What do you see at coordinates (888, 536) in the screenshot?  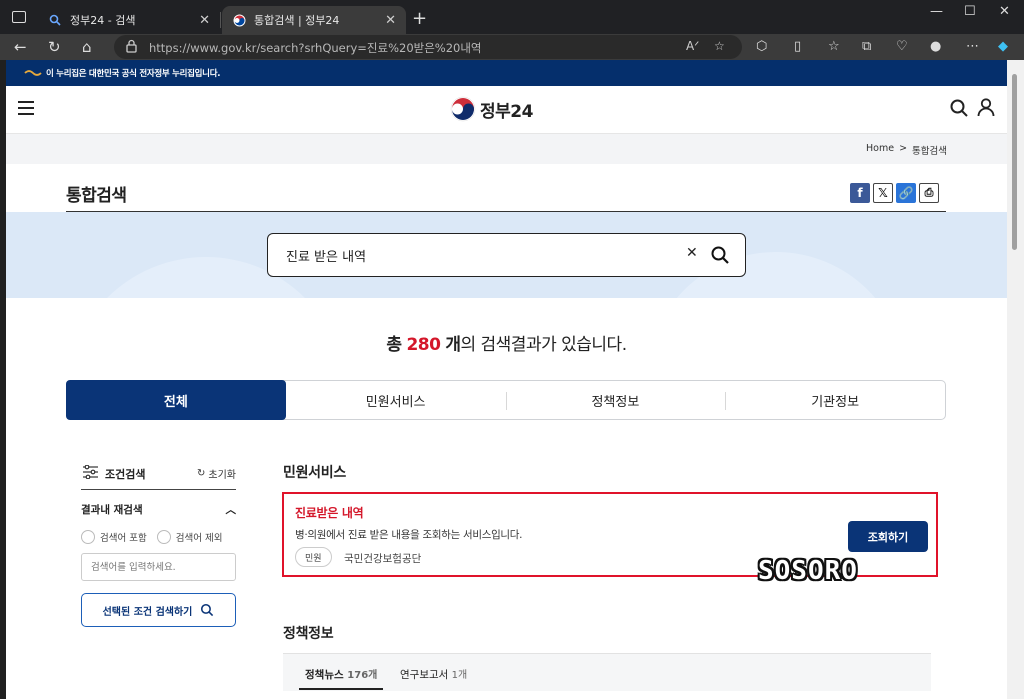 I see `inquiry-button: 조회하기` at bounding box center [888, 536].